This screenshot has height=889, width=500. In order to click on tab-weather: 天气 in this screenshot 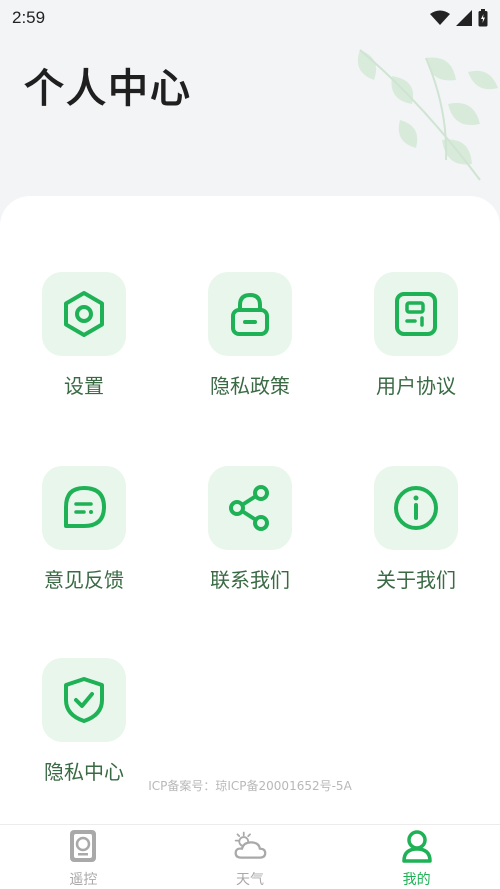, I will do `click(250, 857)`.